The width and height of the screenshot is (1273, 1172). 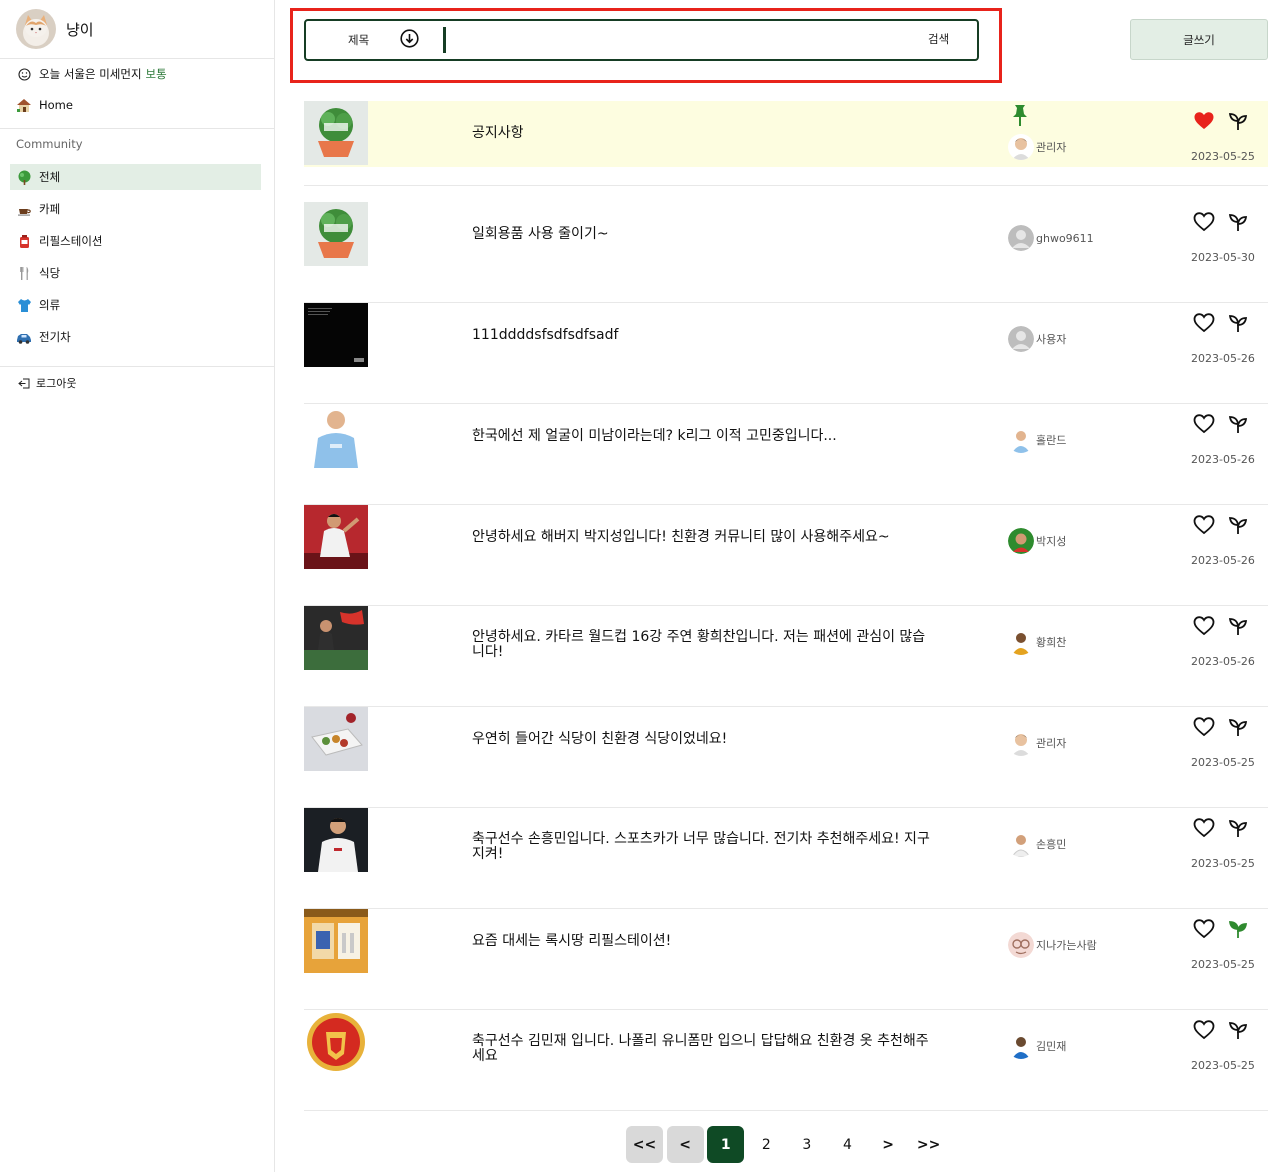 I want to click on sidebar-item-restaurant: 식당, so click(x=135, y=273).